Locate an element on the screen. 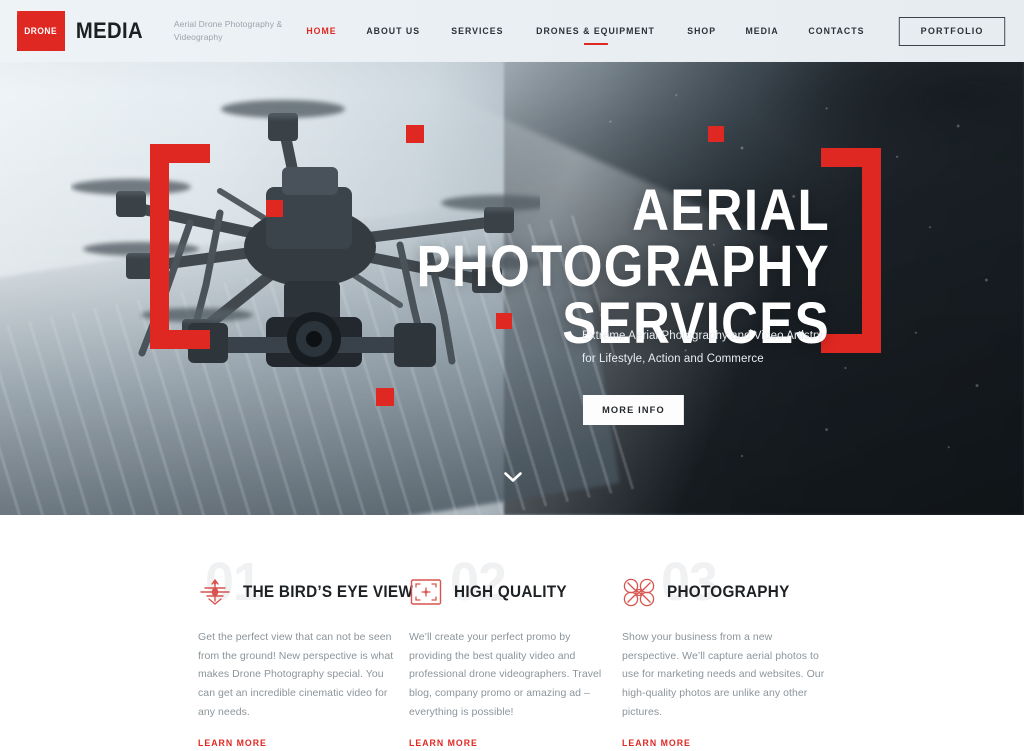 This screenshot has height=751, width=1024. logo-badge-icon: DRONE is located at coordinates (41, 31).